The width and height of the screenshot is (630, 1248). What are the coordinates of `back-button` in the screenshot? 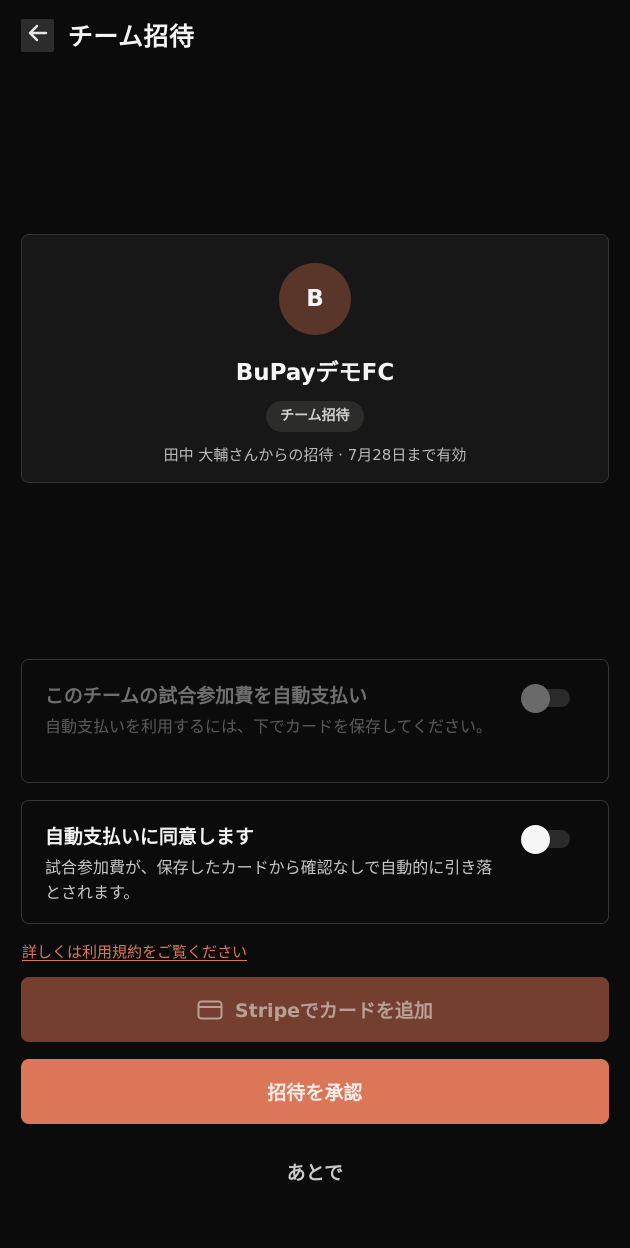 It's located at (37, 35).